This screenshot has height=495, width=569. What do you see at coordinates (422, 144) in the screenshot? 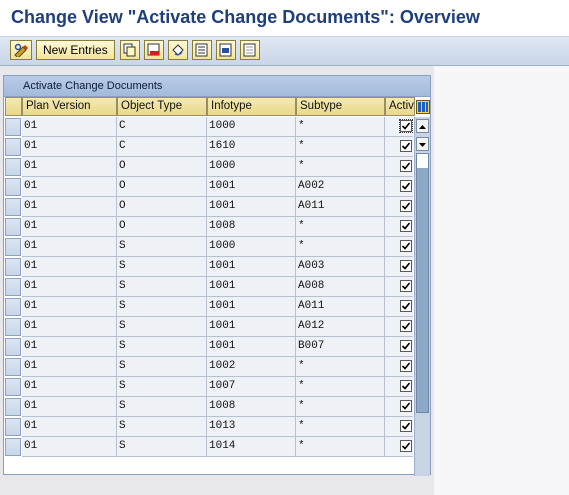
I see `scroll-down-button` at bounding box center [422, 144].